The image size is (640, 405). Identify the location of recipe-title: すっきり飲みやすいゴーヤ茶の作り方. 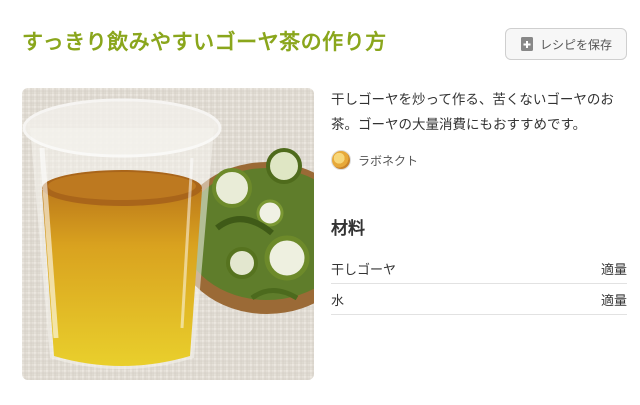
(204, 42).